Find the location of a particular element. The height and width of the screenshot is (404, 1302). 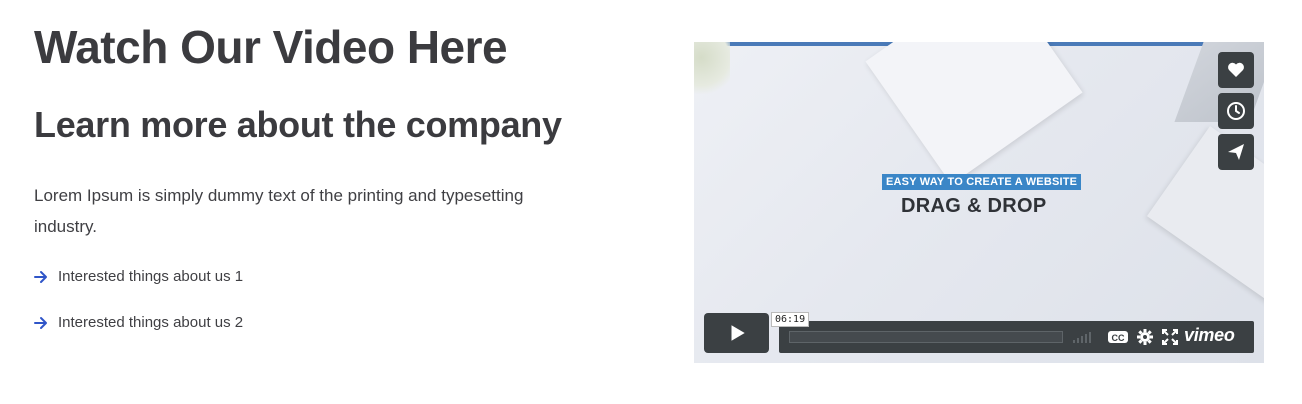

heart-icon is located at coordinates (1236, 69).